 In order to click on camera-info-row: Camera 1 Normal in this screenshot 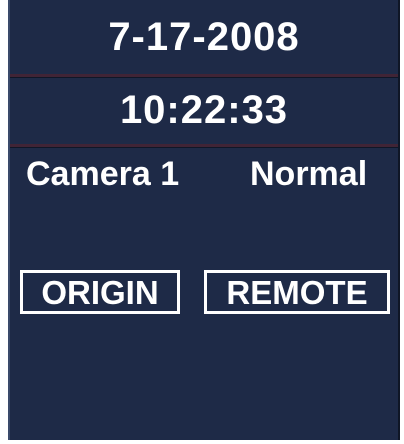, I will do `click(204, 174)`.